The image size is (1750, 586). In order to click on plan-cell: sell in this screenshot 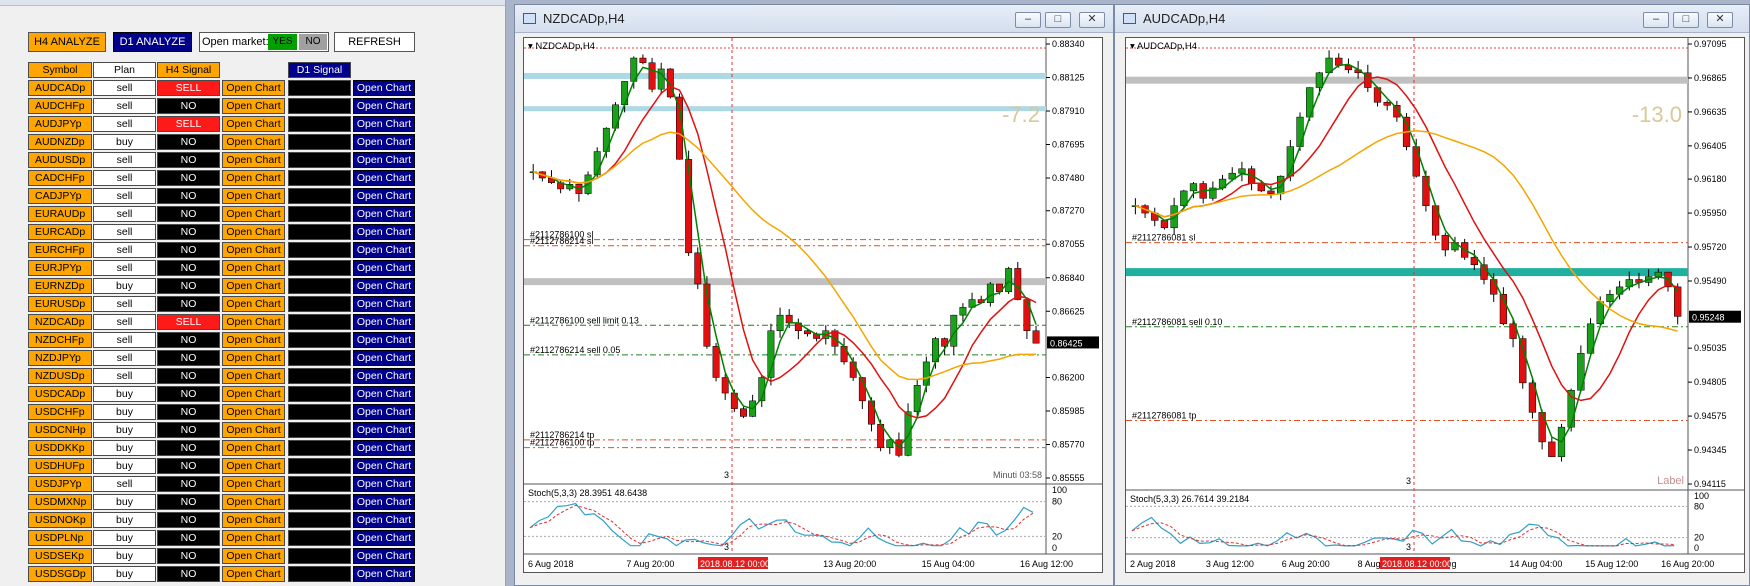, I will do `click(124, 358)`.